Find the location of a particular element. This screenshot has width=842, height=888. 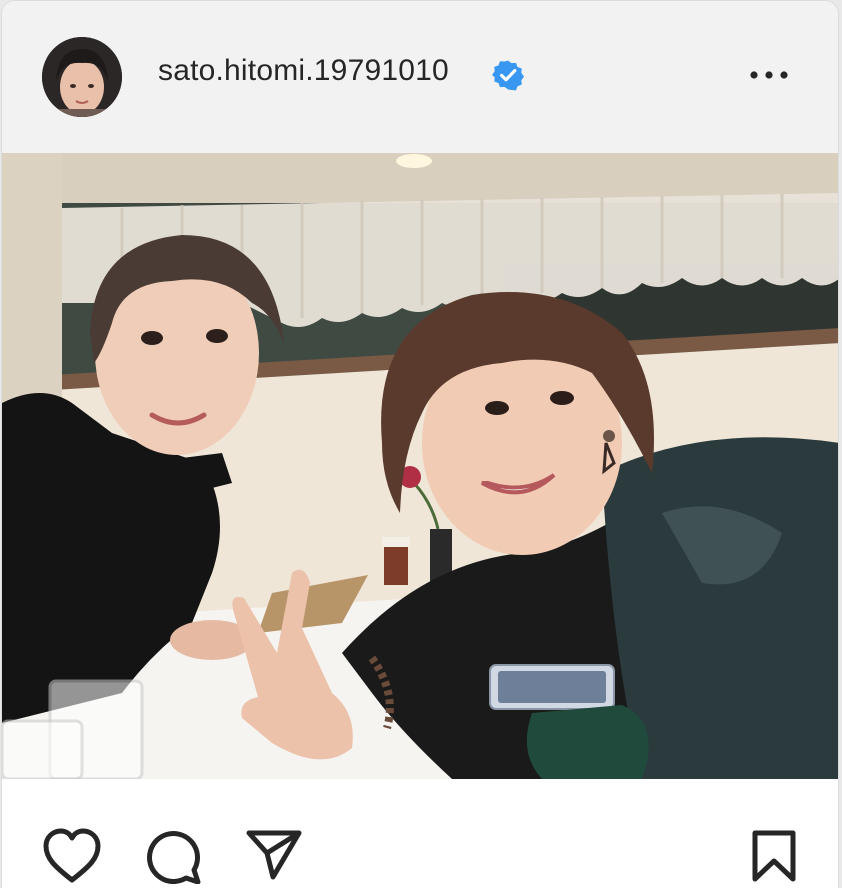

more-options-icon is located at coordinates (769, 75).